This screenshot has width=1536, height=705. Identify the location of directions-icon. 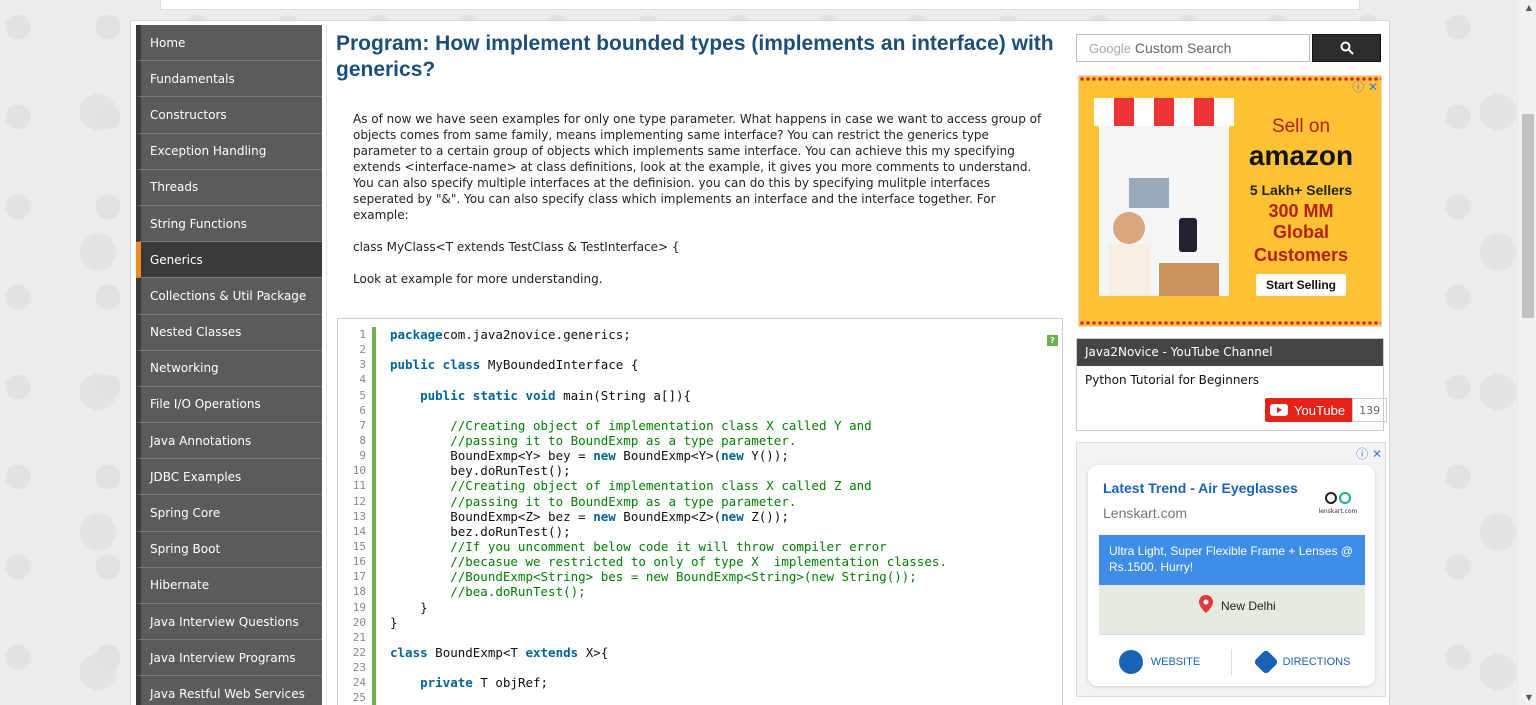
(1265, 662).